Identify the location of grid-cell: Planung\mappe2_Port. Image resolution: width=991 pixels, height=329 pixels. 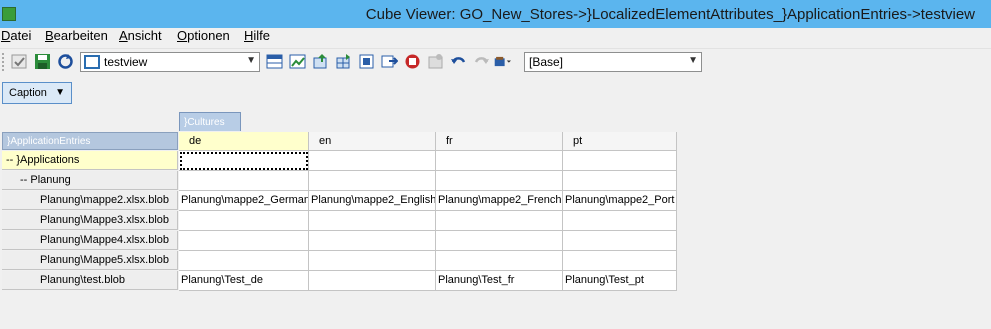
(620, 201).